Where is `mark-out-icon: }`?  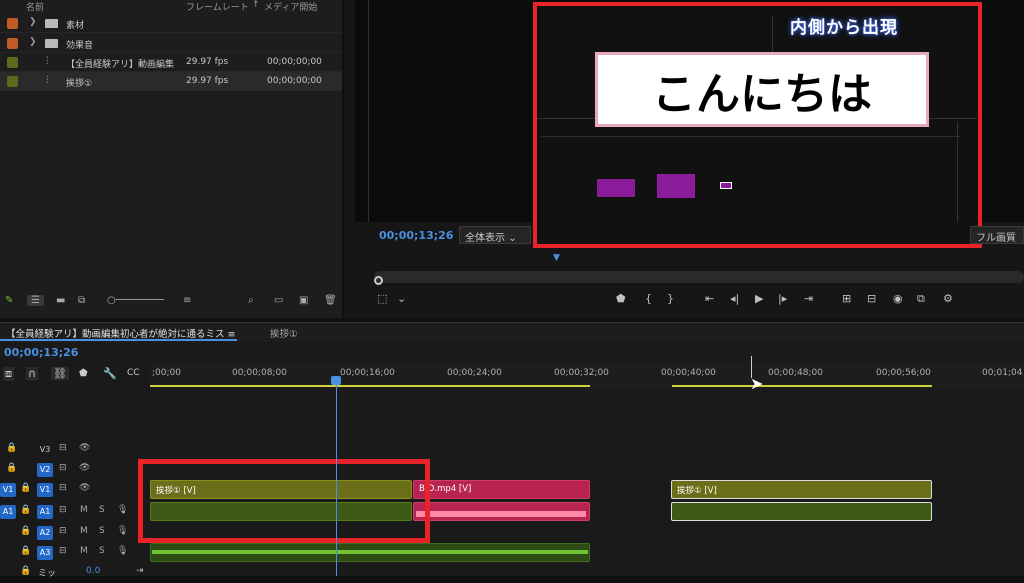
mark-out-icon: } is located at coordinates (670, 298).